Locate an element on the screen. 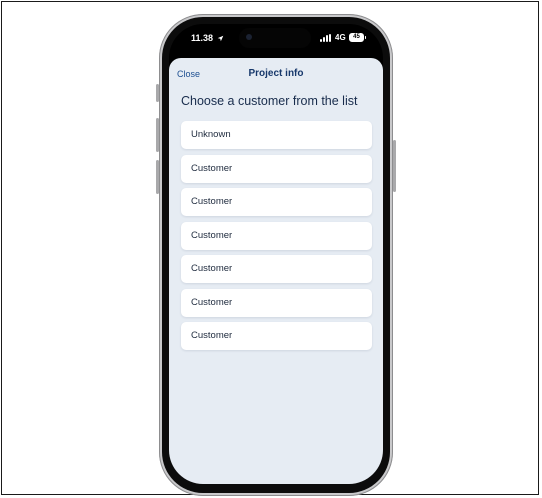 The width and height of the screenshot is (542, 498). battery-level: 45 is located at coordinates (356, 37).